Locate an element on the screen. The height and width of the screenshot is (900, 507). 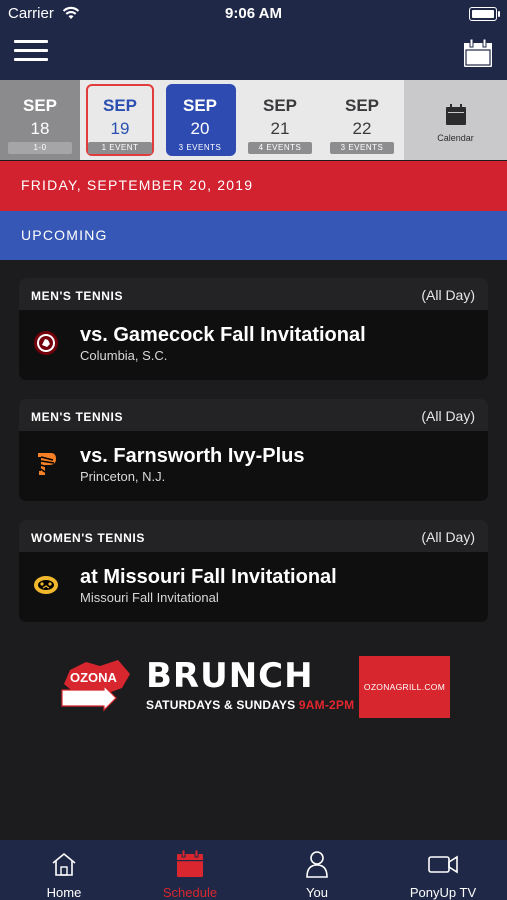
date-day: 18 is located at coordinates (40, 128).